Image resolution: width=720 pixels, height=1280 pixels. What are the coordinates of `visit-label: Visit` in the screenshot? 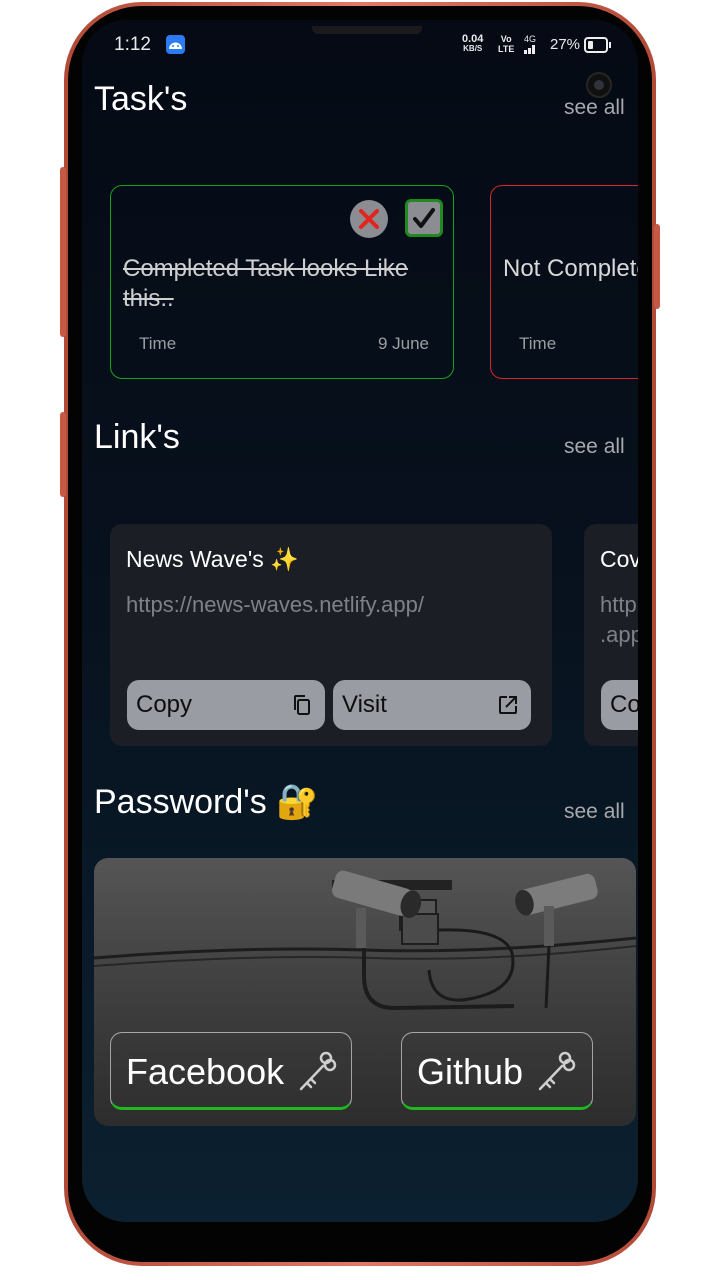 It's located at (364, 704).